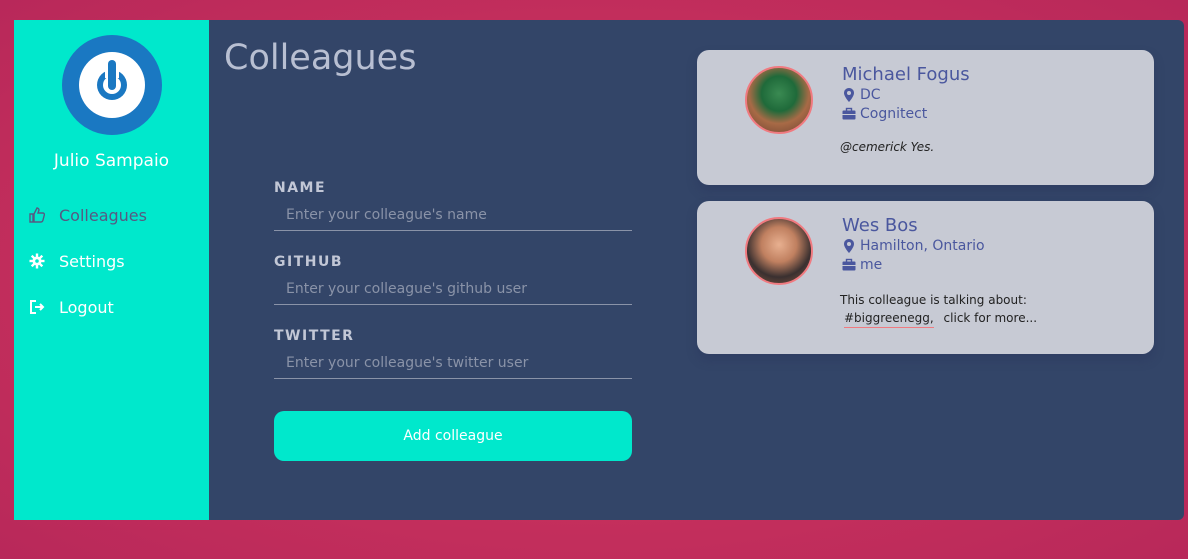 This screenshot has height=559, width=1188. I want to click on page-title: Colleagues, so click(320, 58).